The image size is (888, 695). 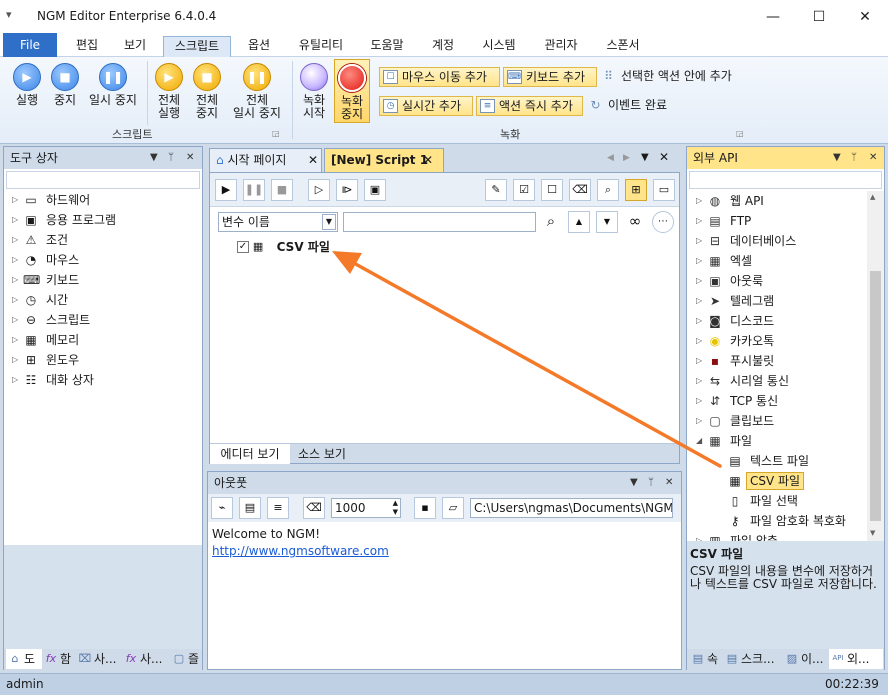 What do you see at coordinates (9, 14) in the screenshot?
I see `window-menu-icon: ▾` at bounding box center [9, 14].